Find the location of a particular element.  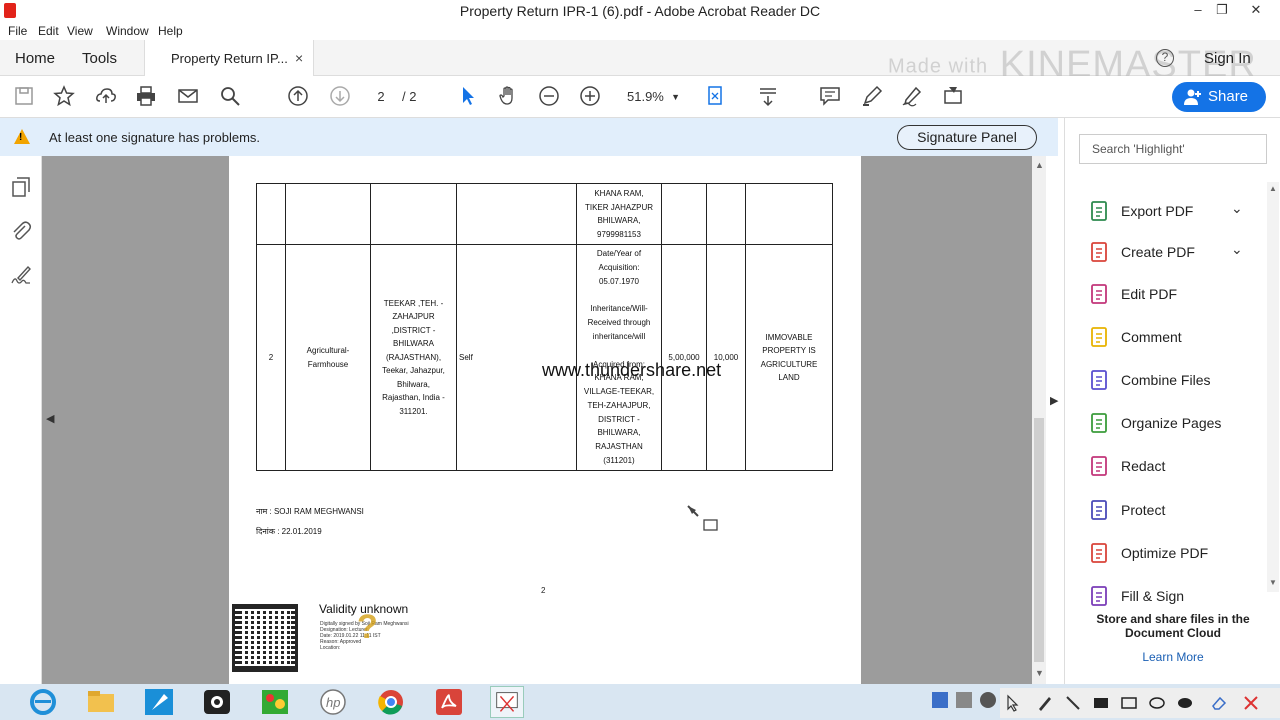

highlight-pen-icon is located at coordinates (872, 97).